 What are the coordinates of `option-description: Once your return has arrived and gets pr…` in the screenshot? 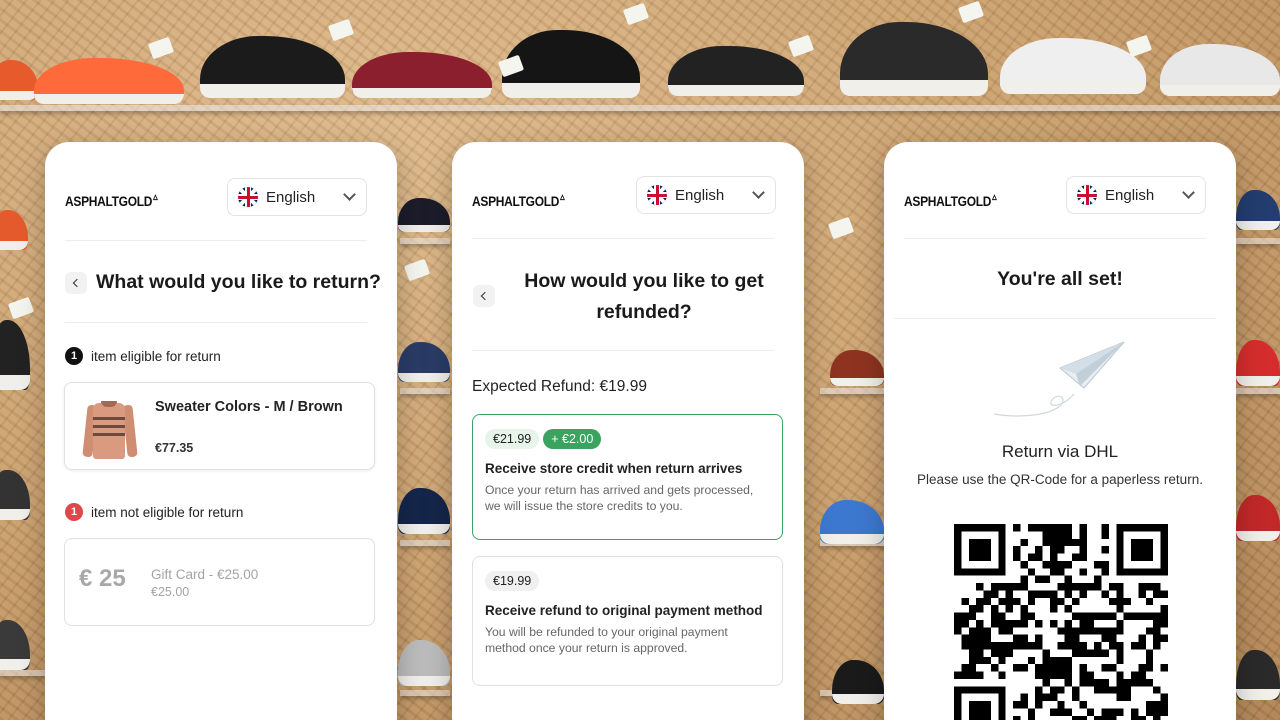 It's located at (619, 498).